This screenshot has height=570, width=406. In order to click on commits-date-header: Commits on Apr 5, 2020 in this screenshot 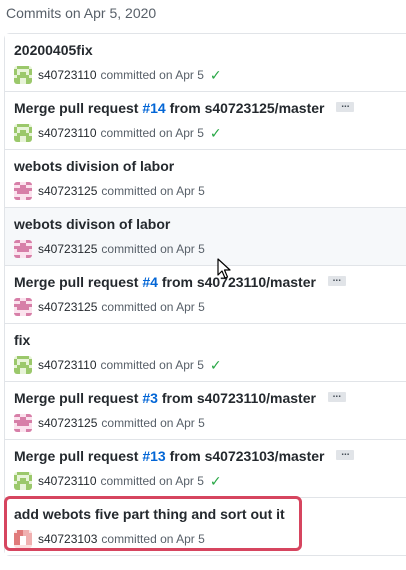, I will do `click(81, 13)`.